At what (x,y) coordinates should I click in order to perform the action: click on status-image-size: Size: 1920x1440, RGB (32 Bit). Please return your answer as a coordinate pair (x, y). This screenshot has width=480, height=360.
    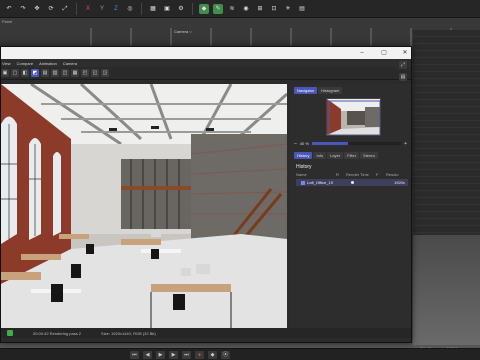
    Looking at the image, I should click on (128, 333).